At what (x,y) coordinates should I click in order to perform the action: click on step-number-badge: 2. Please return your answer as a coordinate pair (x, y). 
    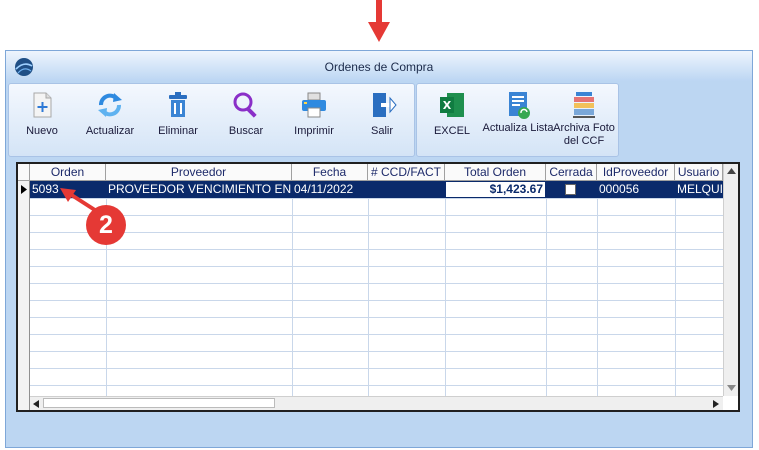
    Looking at the image, I should click on (106, 225).